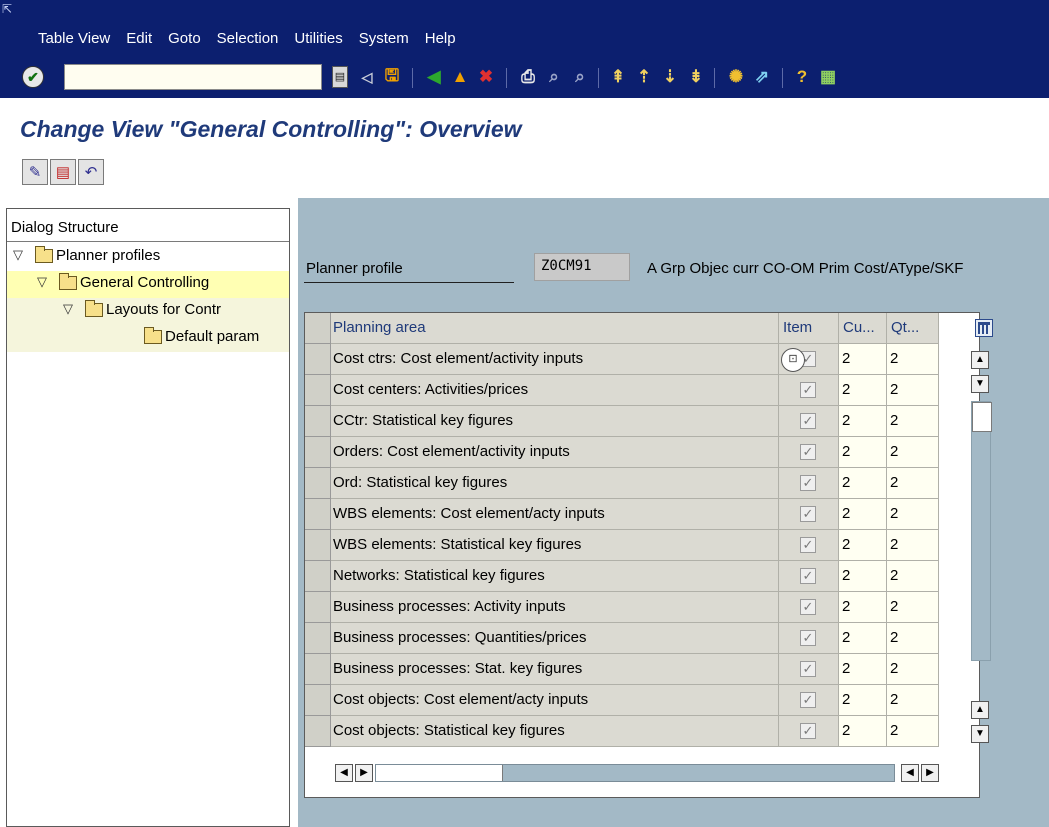  What do you see at coordinates (148, 284) in the screenshot?
I see `tree-node-general-controlling: ▽ General Controlling` at bounding box center [148, 284].